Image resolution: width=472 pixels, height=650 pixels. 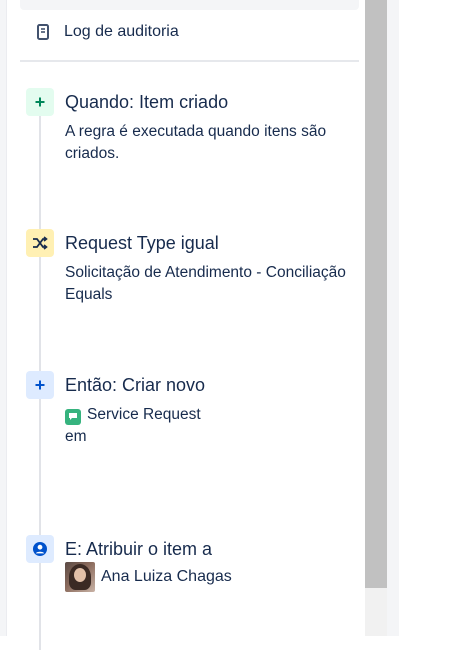 What do you see at coordinates (166, 576) in the screenshot?
I see `assignee-name: Ana Luiza Chagas` at bounding box center [166, 576].